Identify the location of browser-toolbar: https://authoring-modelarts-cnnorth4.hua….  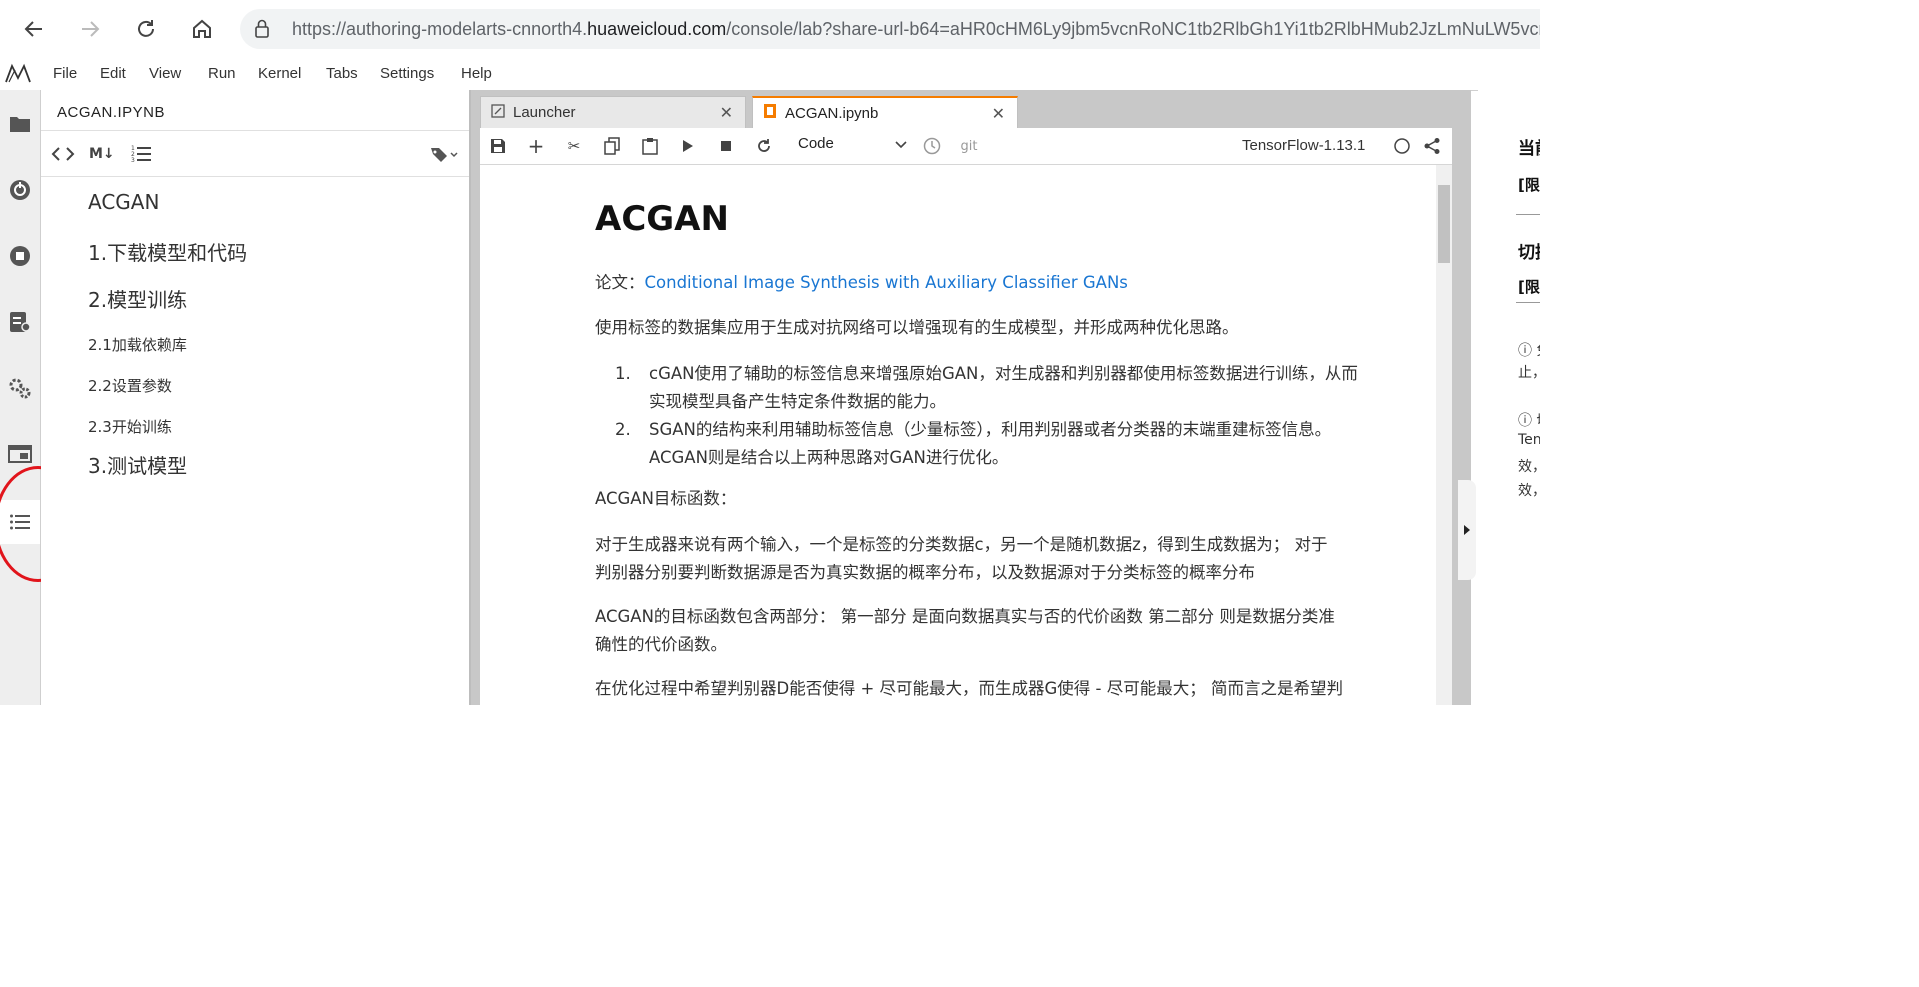
(770, 29).